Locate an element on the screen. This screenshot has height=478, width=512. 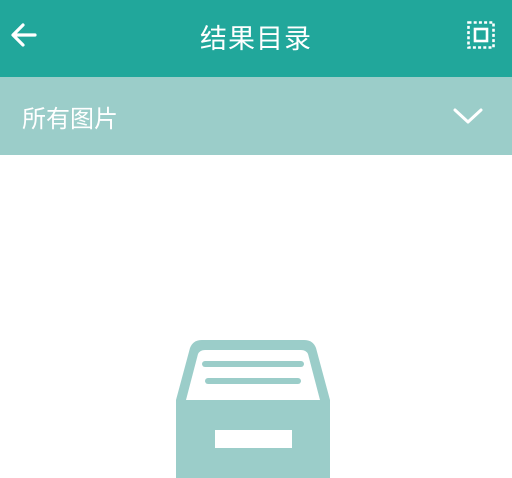
filter-selected-label: 所有图片 is located at coordinates (70, 118).